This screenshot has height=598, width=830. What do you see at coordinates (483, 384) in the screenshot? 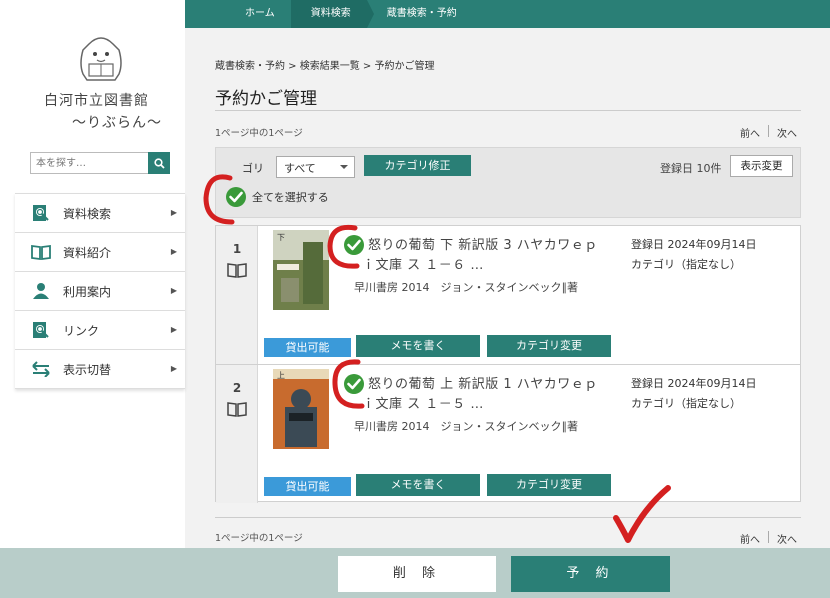
I see `item-title-line1: 怒りの葡萄 上 新訳版 1 ハヤカワｅｐ` at bounding box center [483, 384].